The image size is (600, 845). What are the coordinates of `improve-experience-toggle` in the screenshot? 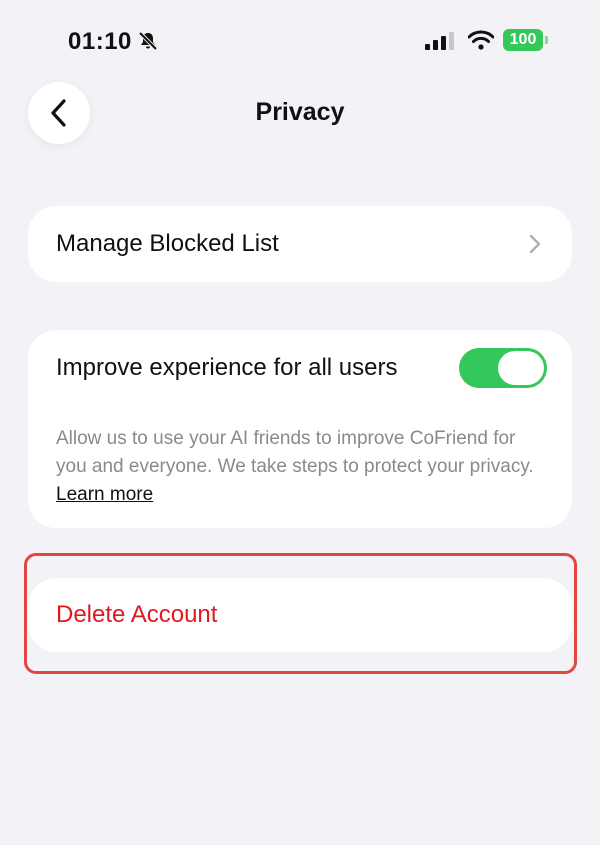 It's located at (503, 368).